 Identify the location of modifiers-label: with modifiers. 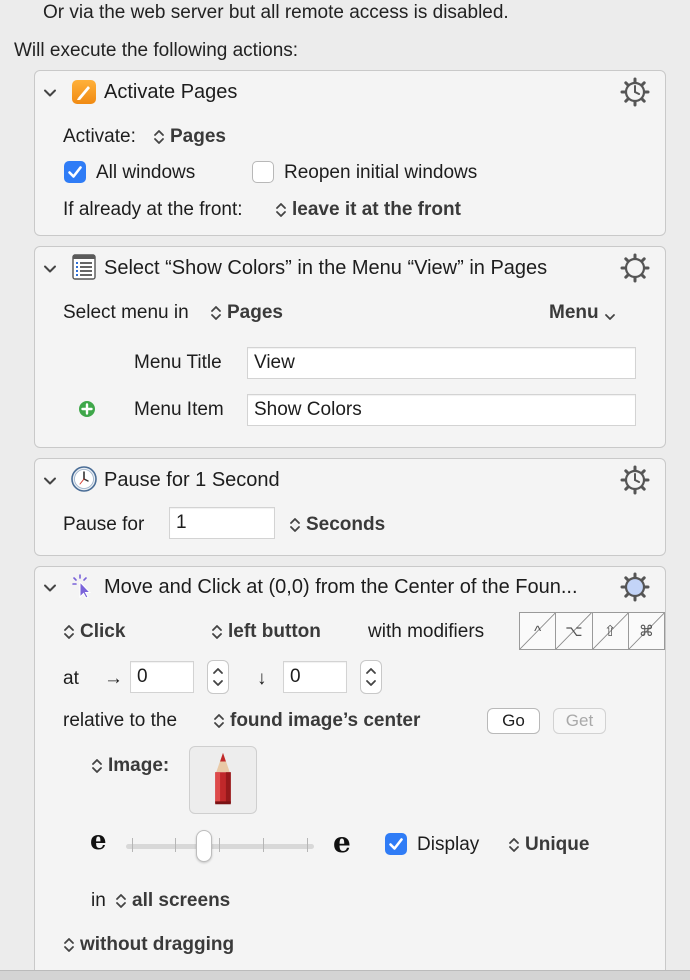
(426, 631).